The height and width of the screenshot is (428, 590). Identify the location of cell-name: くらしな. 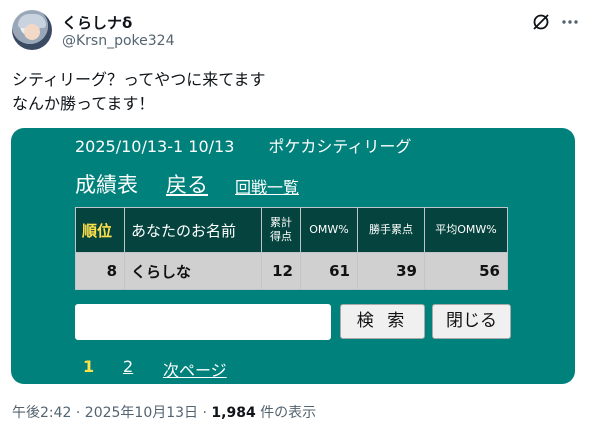
(193, 271).